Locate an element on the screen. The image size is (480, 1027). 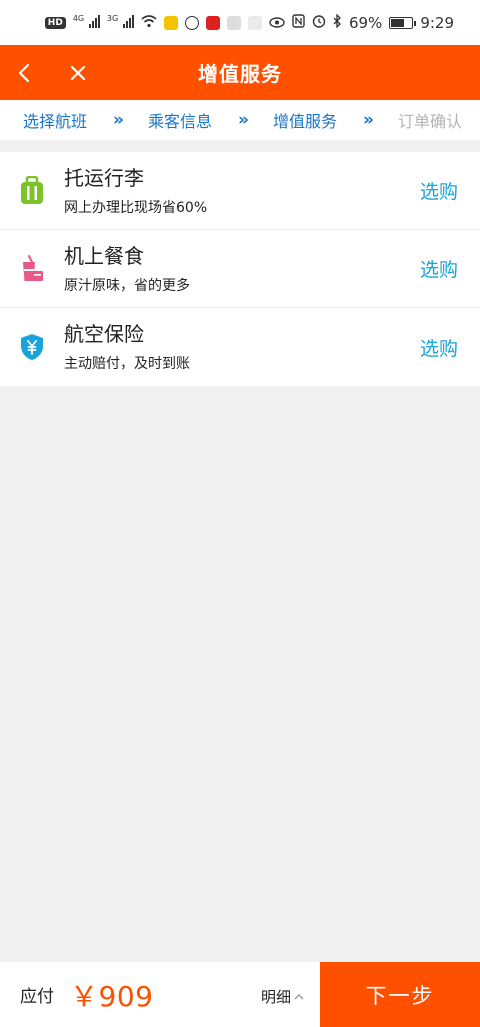
service-item-baggage: 托运行李 网上办理比现场省60% 选购 is located at coordinates (240, 191).